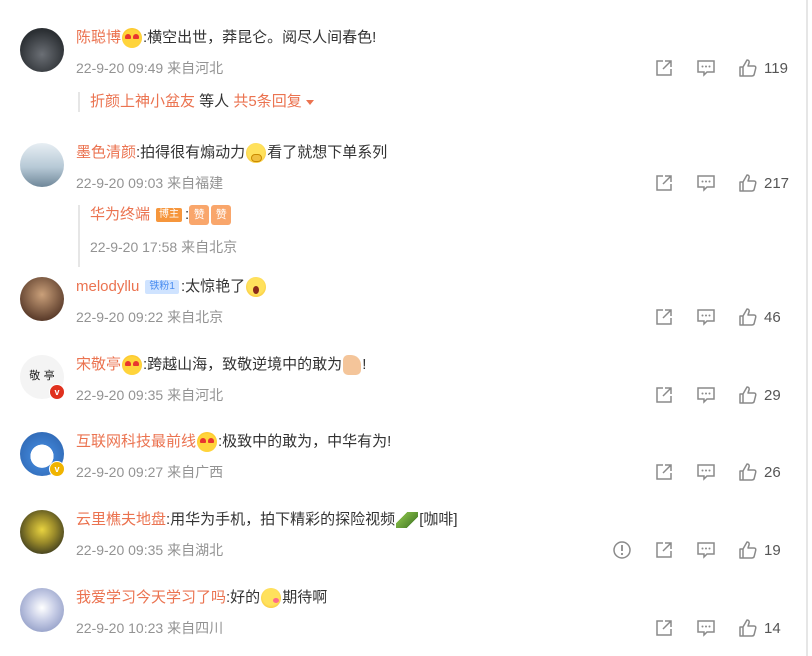 This screenshot has height=656, width=812. I want to click on comment-text: :用华为手机，拍下精彩的探险视频, so click(281, 519).